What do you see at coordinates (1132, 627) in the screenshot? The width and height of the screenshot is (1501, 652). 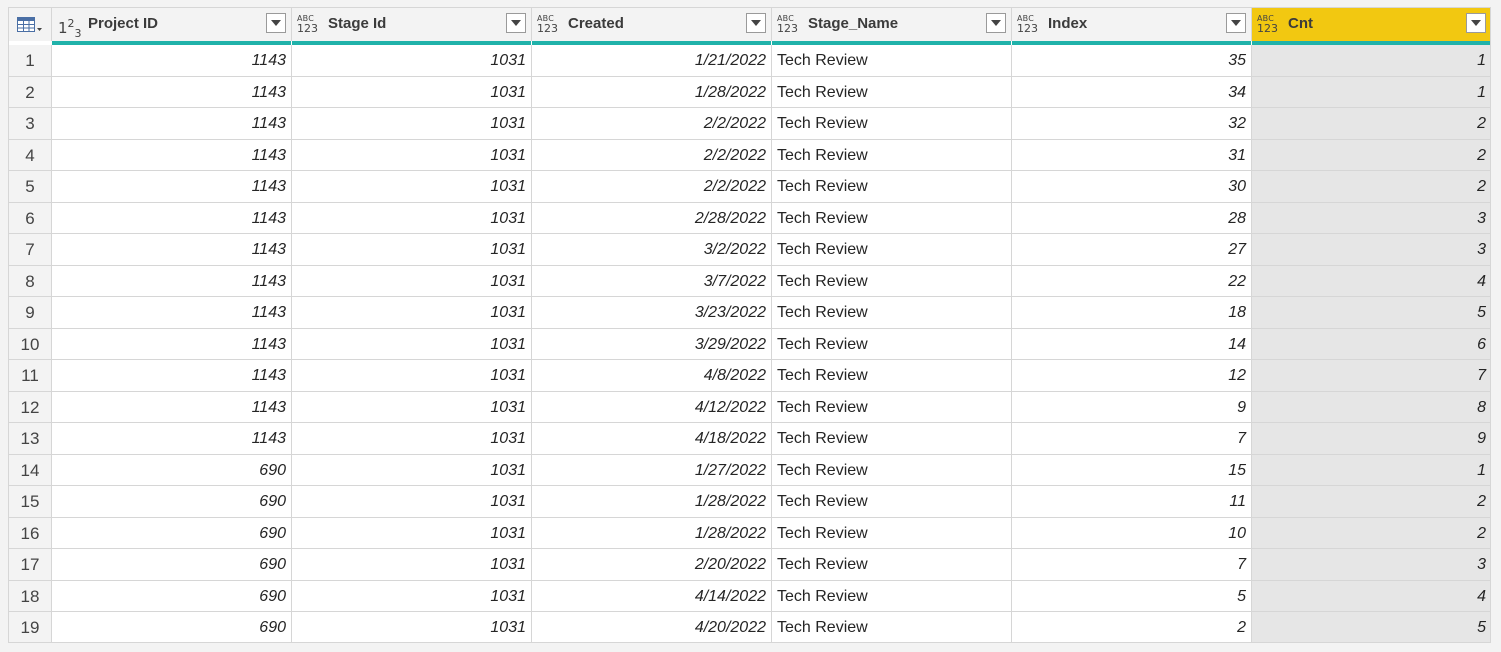 I see `cell-index: 2` at bounding box center [1132, 627].